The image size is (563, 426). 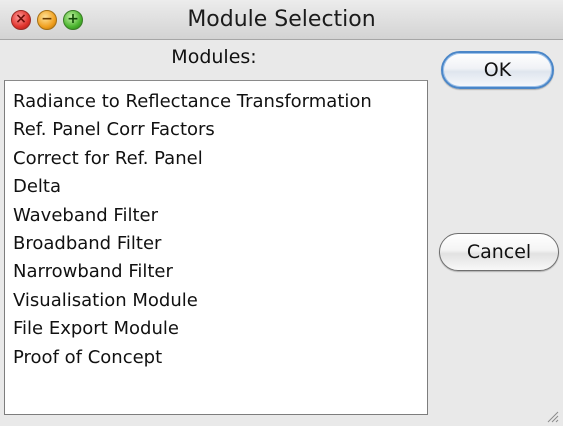 What do you see at coordinates (497, 70) in the screenshot?
I see `ok-button: OK` at bounding box center [497, 70].